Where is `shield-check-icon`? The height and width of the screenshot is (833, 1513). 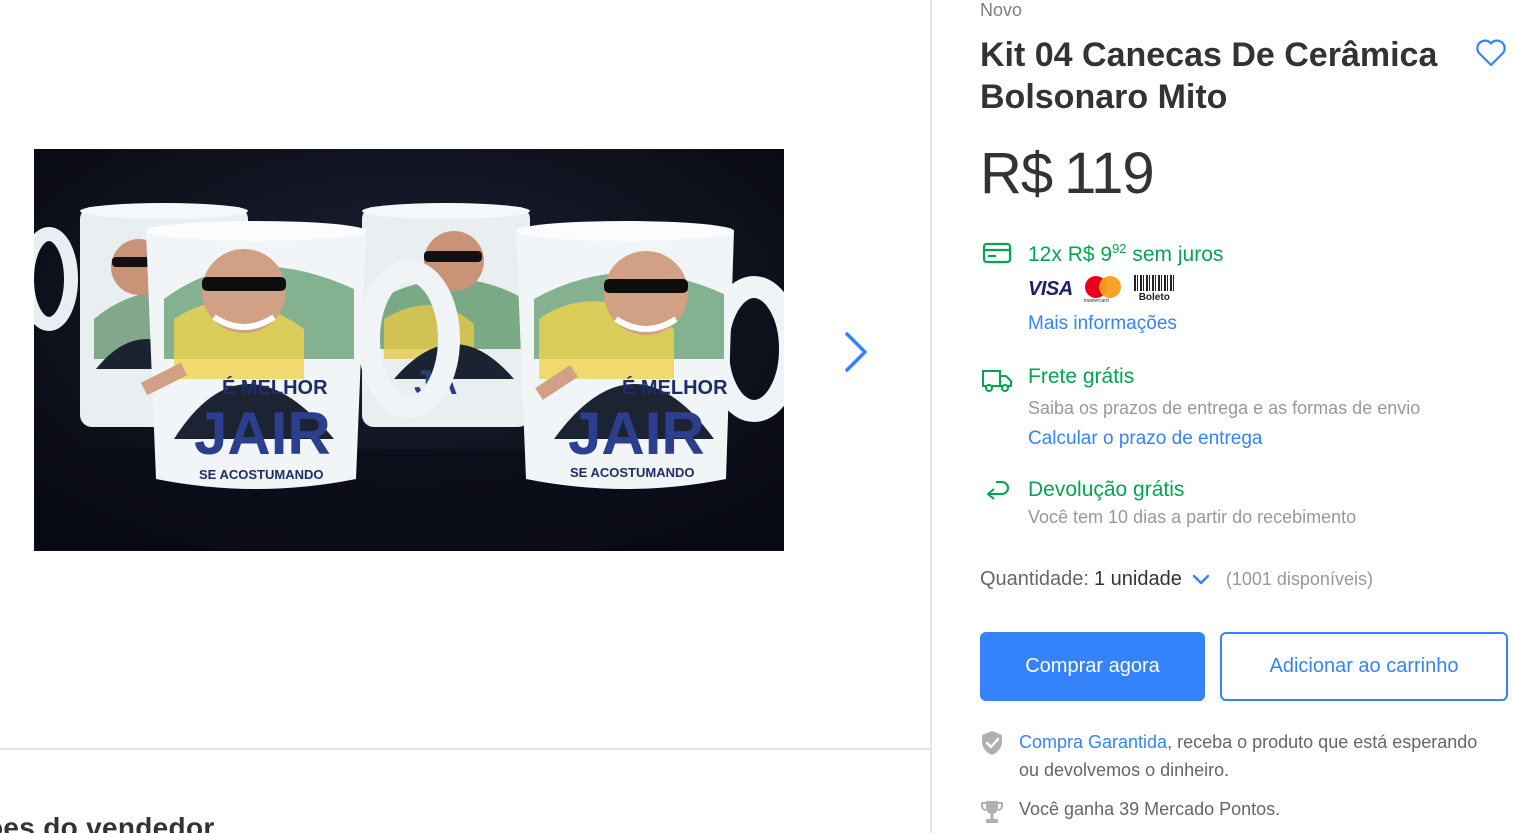
shield-check-icon is located at coordinates (992, 743).